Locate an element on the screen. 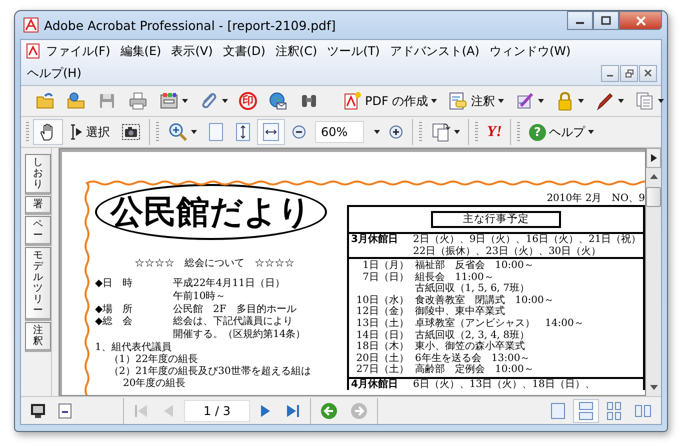 The image size is (690, 446). note-icon is located at coordinates (458, 101).